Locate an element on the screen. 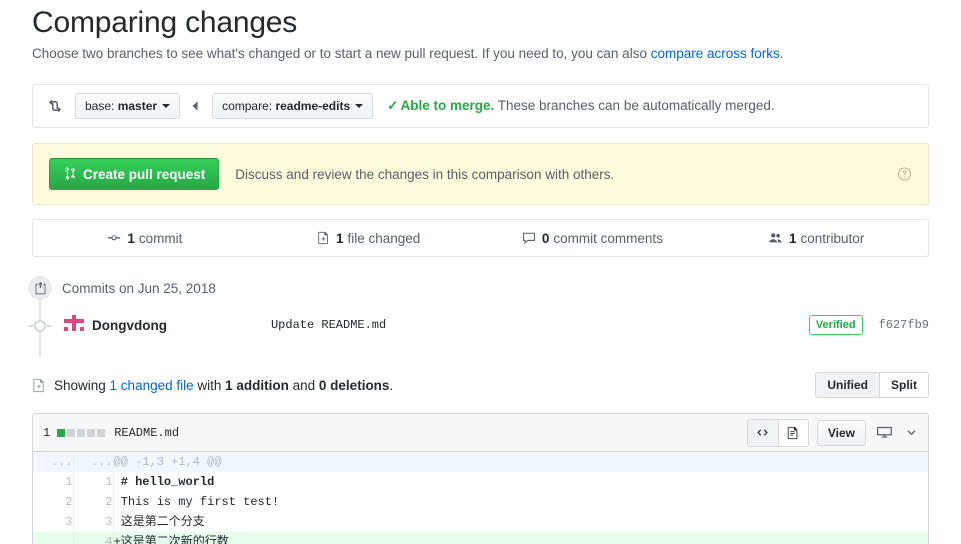 The width and height of the screenshot is (961, 544). base-branch-name: master is located at coordinates (137, 106).